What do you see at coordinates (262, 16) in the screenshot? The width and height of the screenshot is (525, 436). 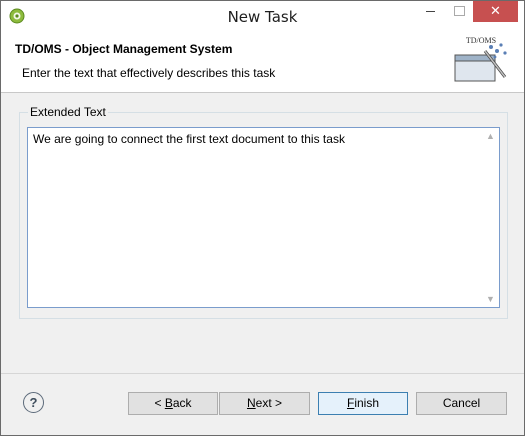 I see `title-bar: New Task ✕` at bounding box center [262, 16].